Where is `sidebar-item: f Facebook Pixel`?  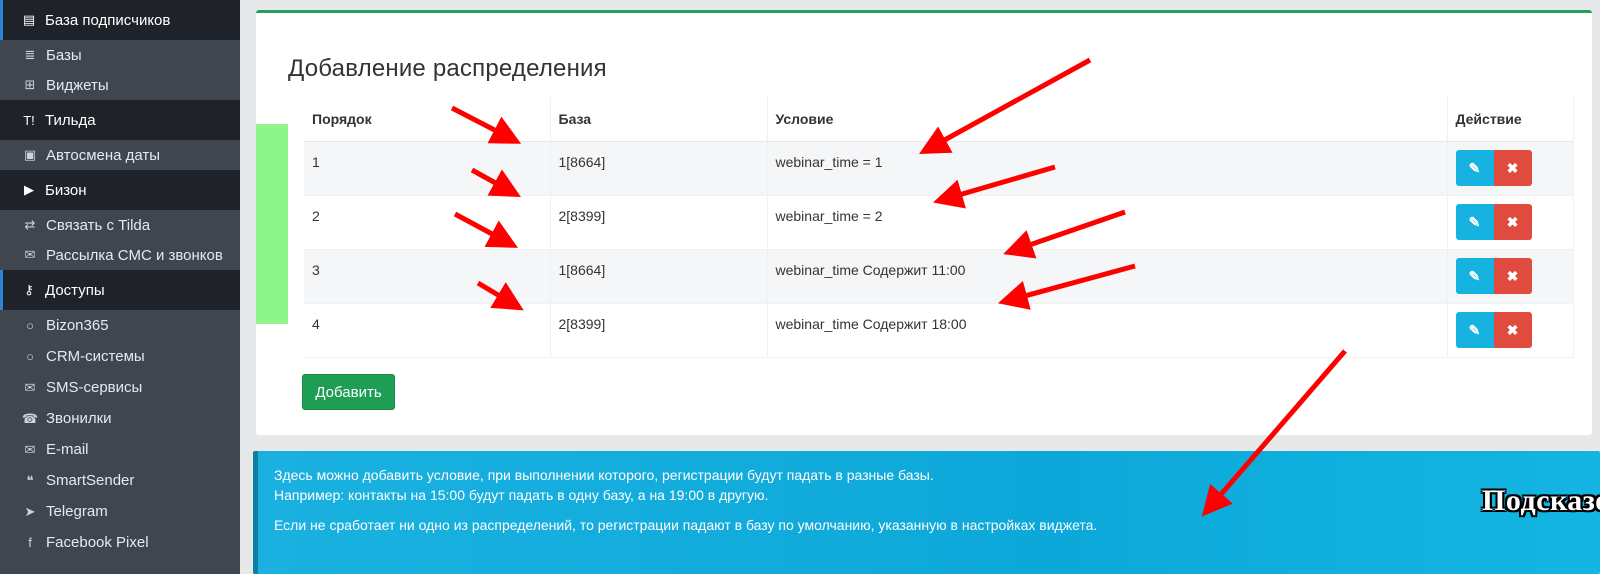
sidebar-item: f Facebook Pixel is located at coordinates (120, 542).